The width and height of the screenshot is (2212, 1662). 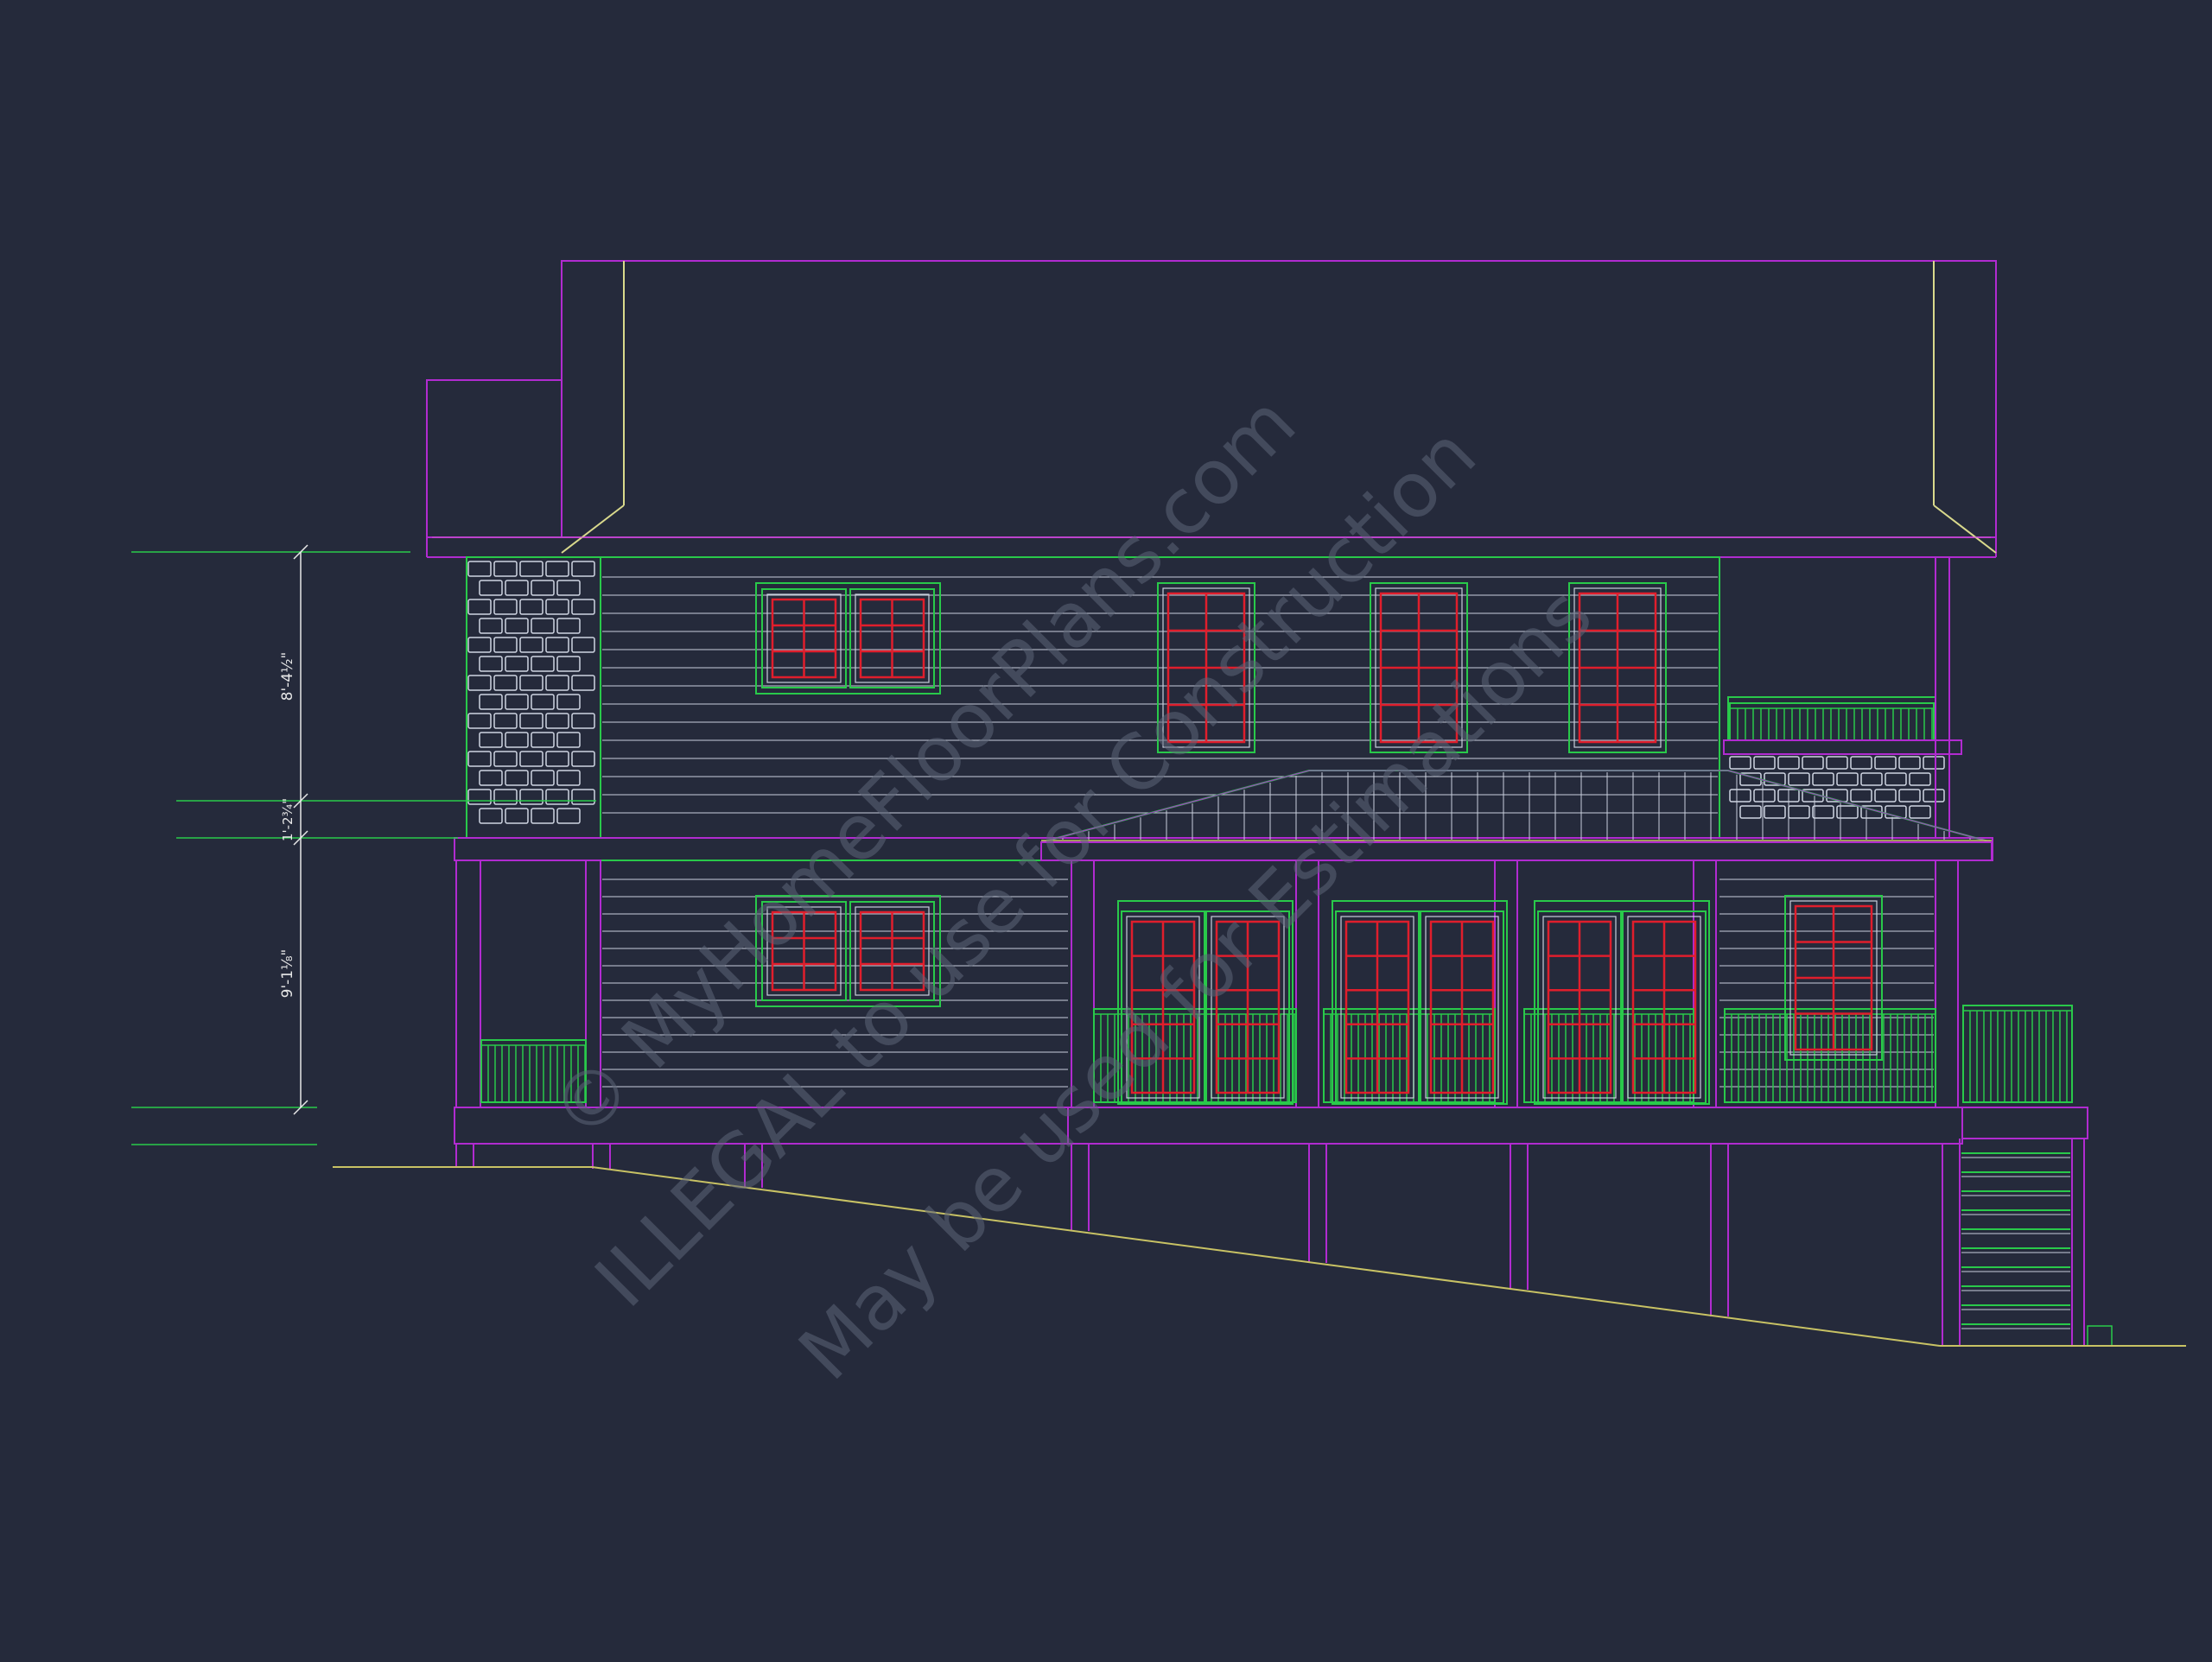 What do you see at coordinates (1279, 399) in the screenshot?
I see `main-roof-outline` at bounding box center [1279, 399].